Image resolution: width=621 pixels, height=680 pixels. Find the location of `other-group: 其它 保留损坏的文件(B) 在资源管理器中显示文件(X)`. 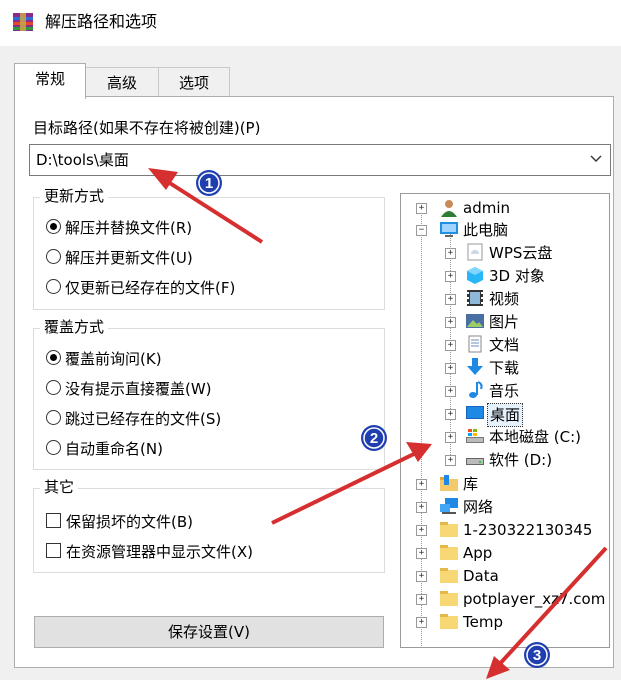

other-group: 其它 保留损坏的文件(B) 在资源管理器中显示文件(X) is located at coordinates (209, 525).